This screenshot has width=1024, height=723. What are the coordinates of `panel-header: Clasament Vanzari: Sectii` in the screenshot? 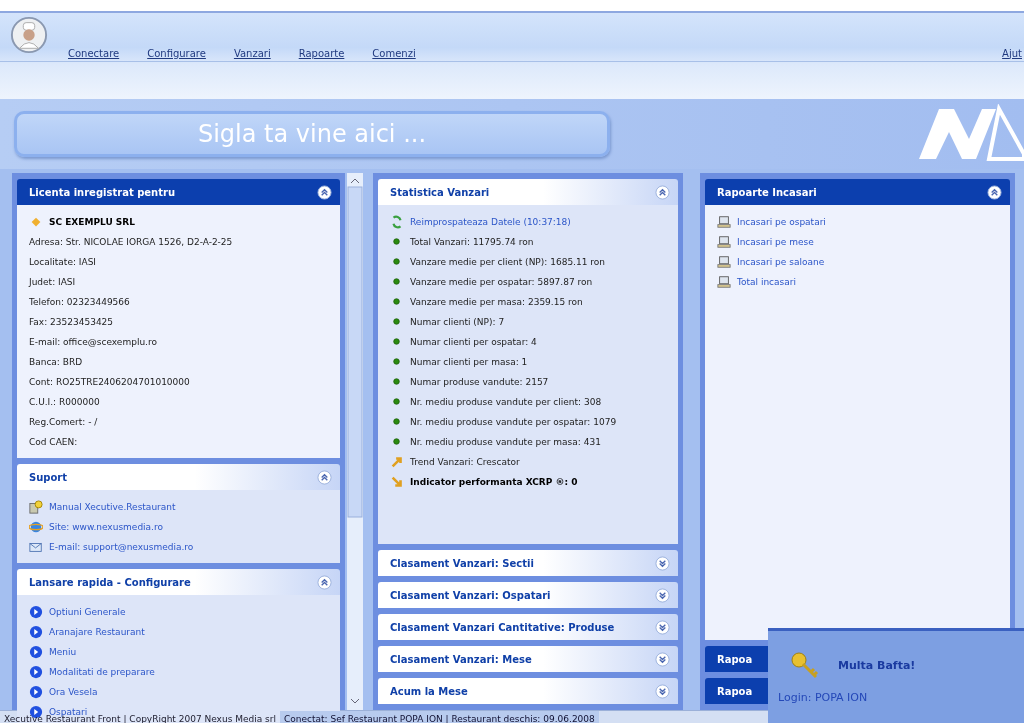 It's located at (528, 563).